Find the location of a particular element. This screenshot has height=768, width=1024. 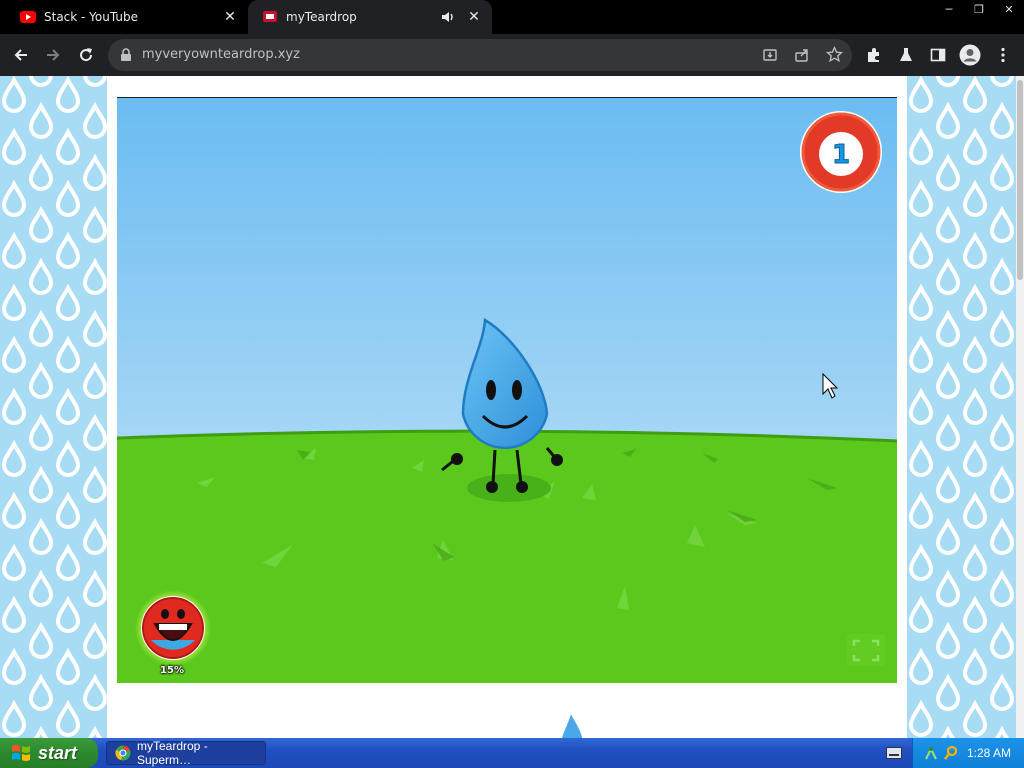

back-button is located at coordinates (21, 55).